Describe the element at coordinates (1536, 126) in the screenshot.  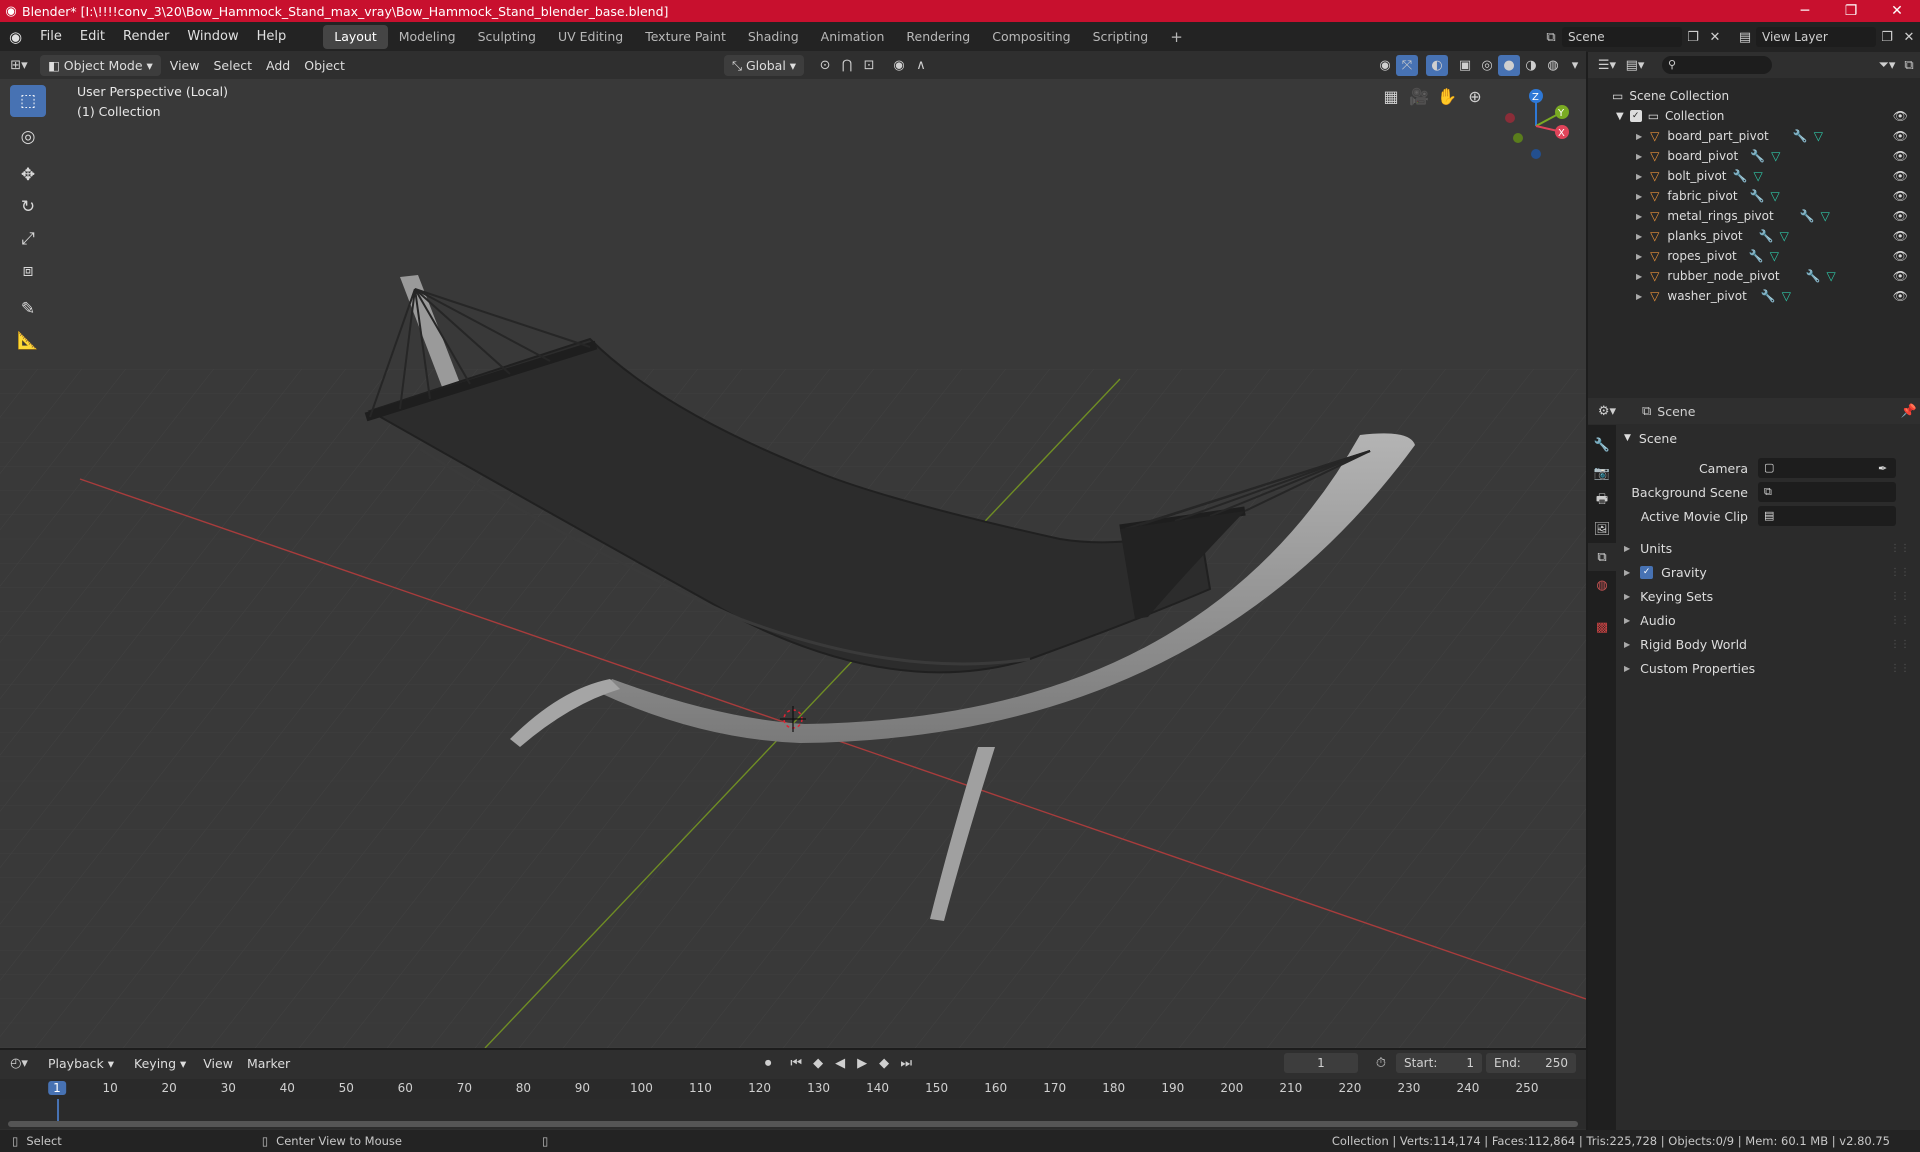
I see `navigation-gizmo: Z Y X` at that location.